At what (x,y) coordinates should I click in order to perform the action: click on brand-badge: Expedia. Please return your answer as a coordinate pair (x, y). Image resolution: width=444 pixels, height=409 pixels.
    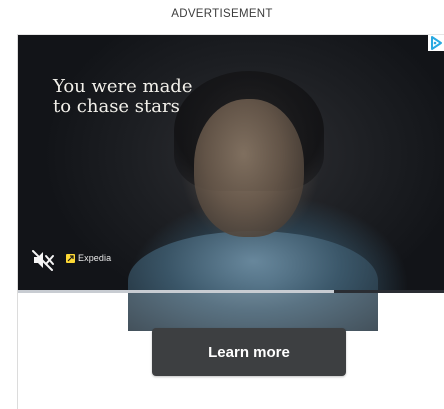
    Looking at the image, I should click on (88, 258).